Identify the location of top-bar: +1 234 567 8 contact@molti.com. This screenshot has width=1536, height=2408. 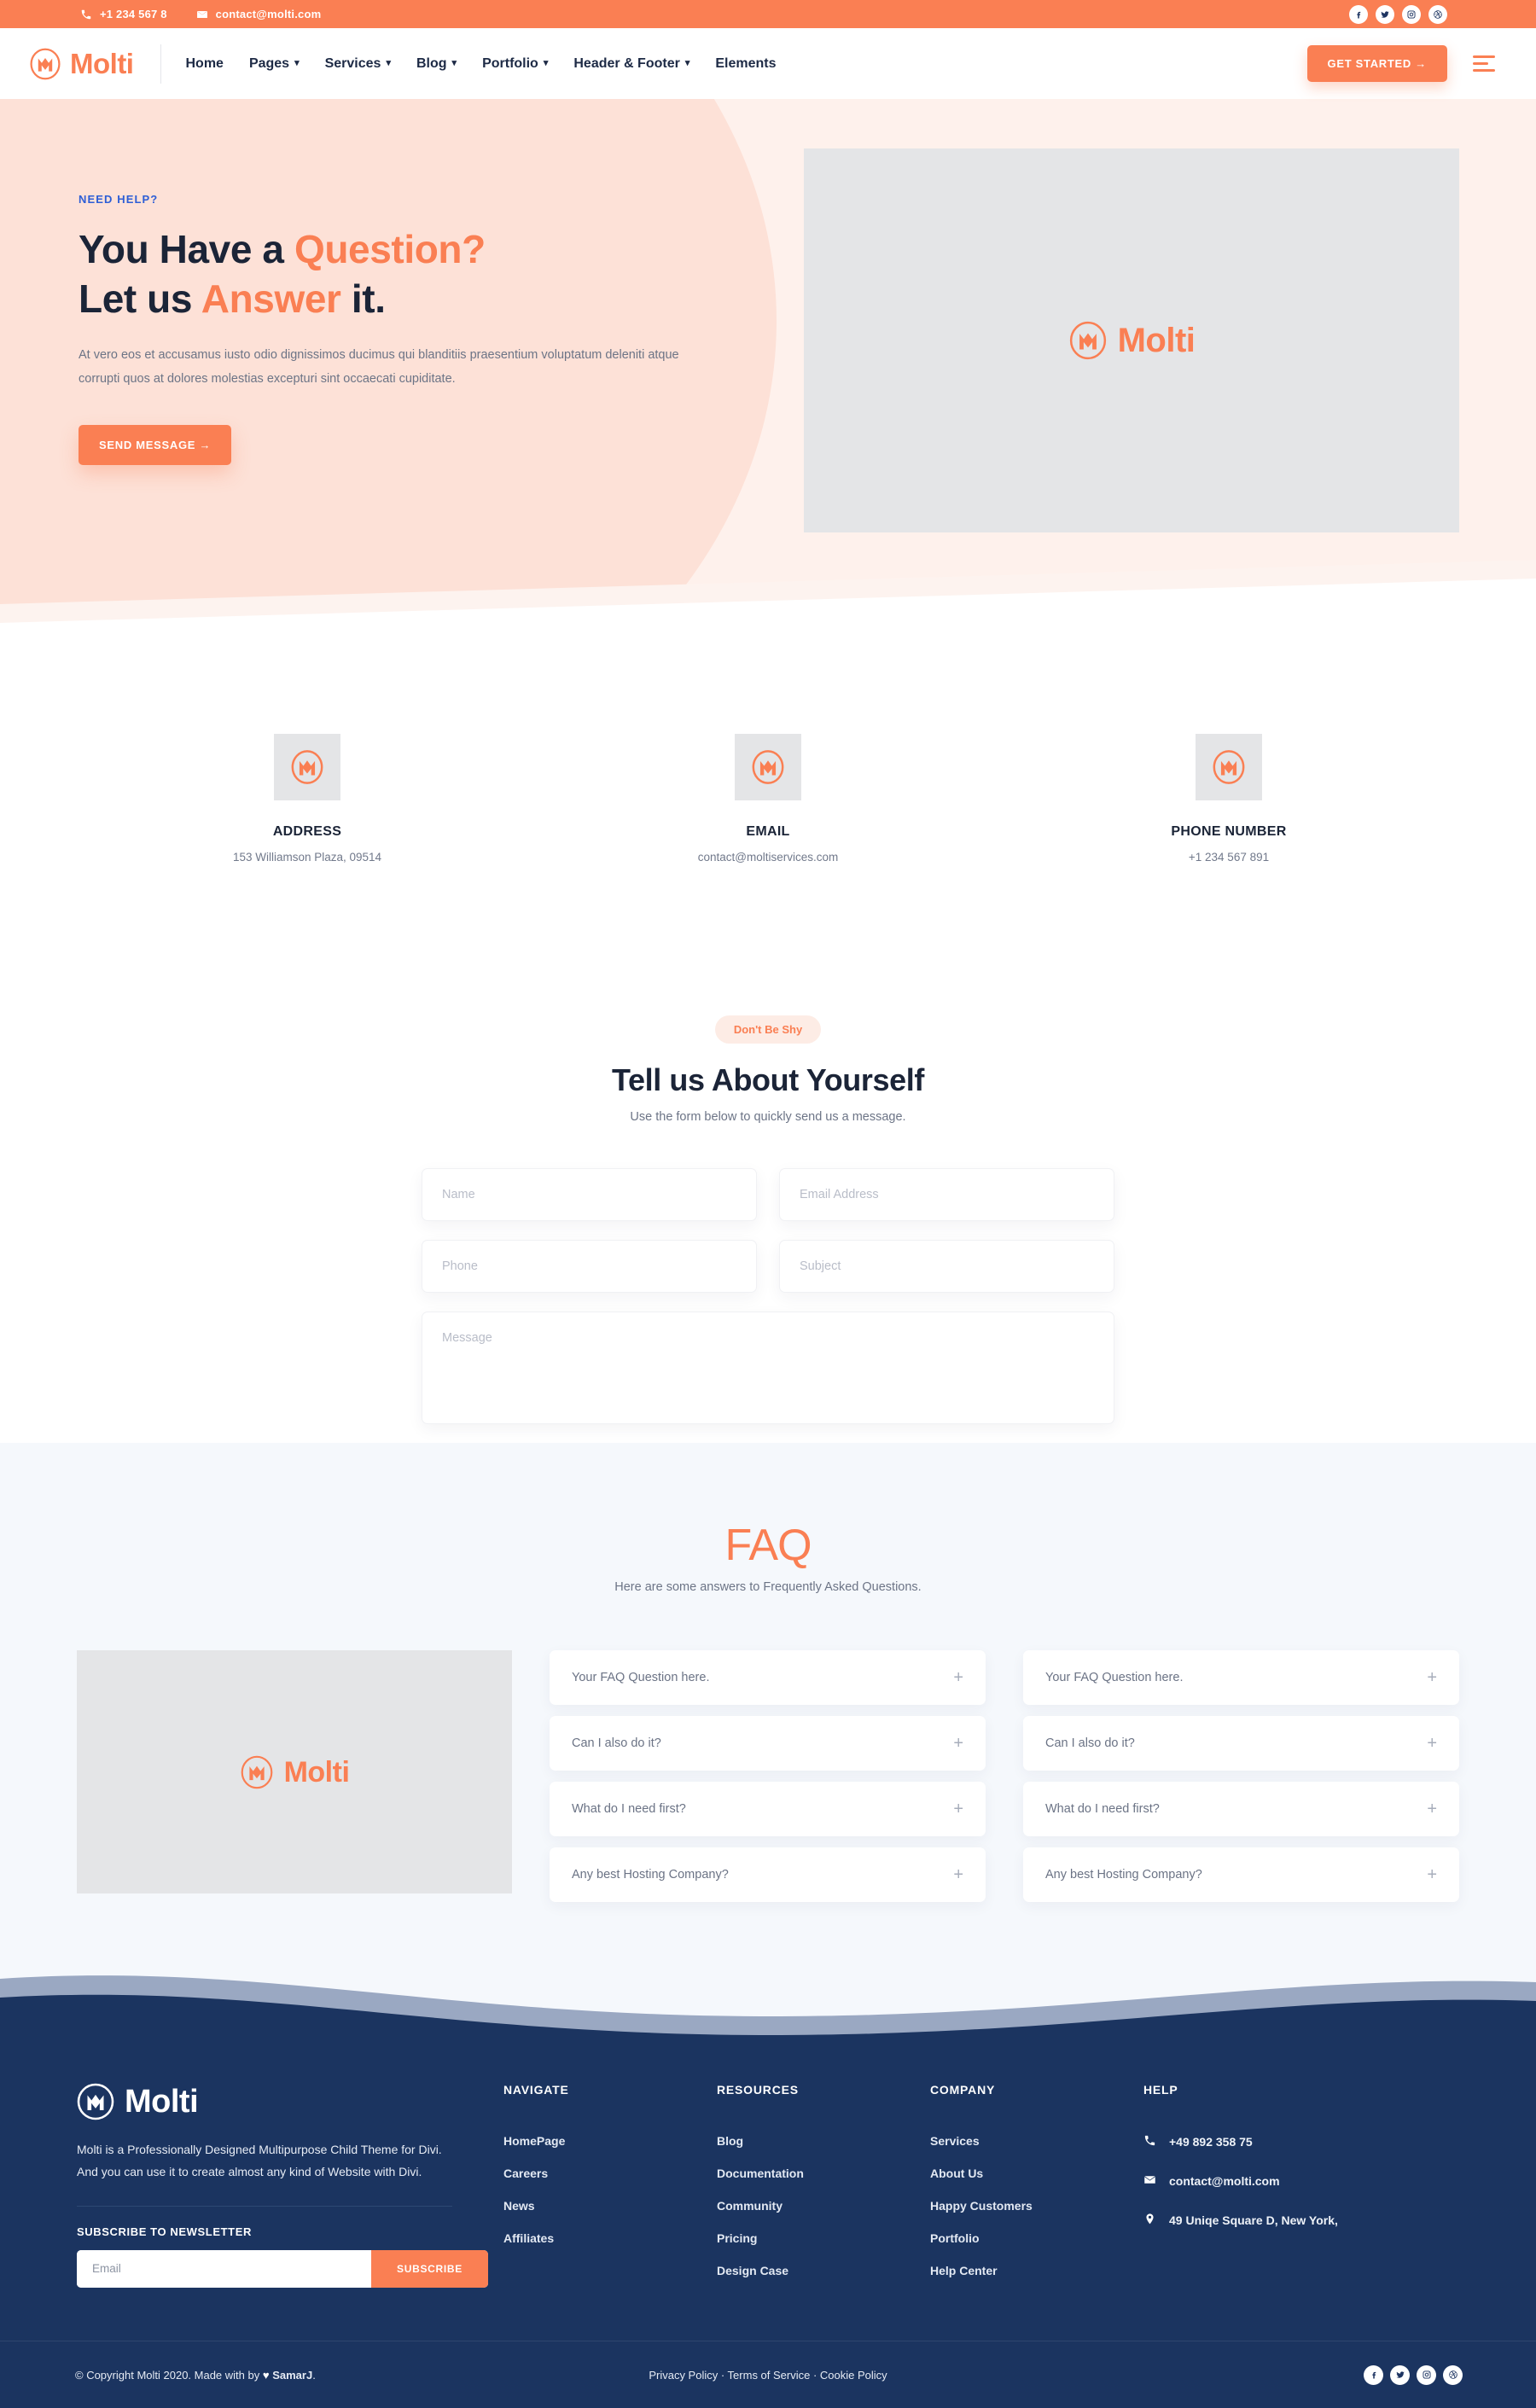
(768, 14).